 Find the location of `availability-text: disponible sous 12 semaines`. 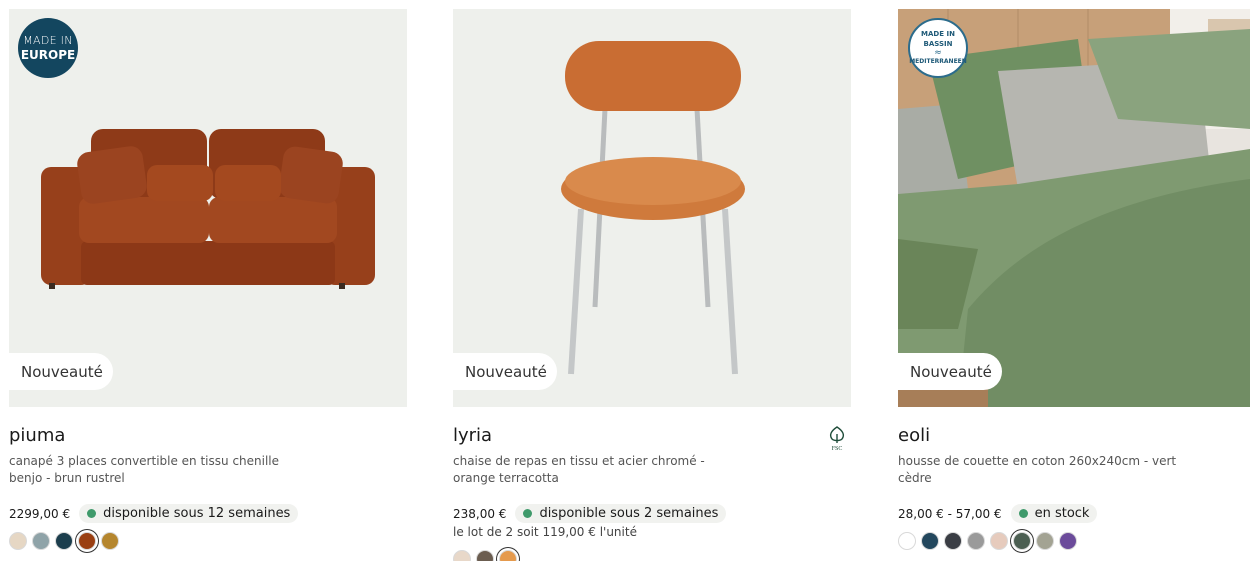

availability-text: disponible sous 12 semaines is located at coordinates (197, 513).